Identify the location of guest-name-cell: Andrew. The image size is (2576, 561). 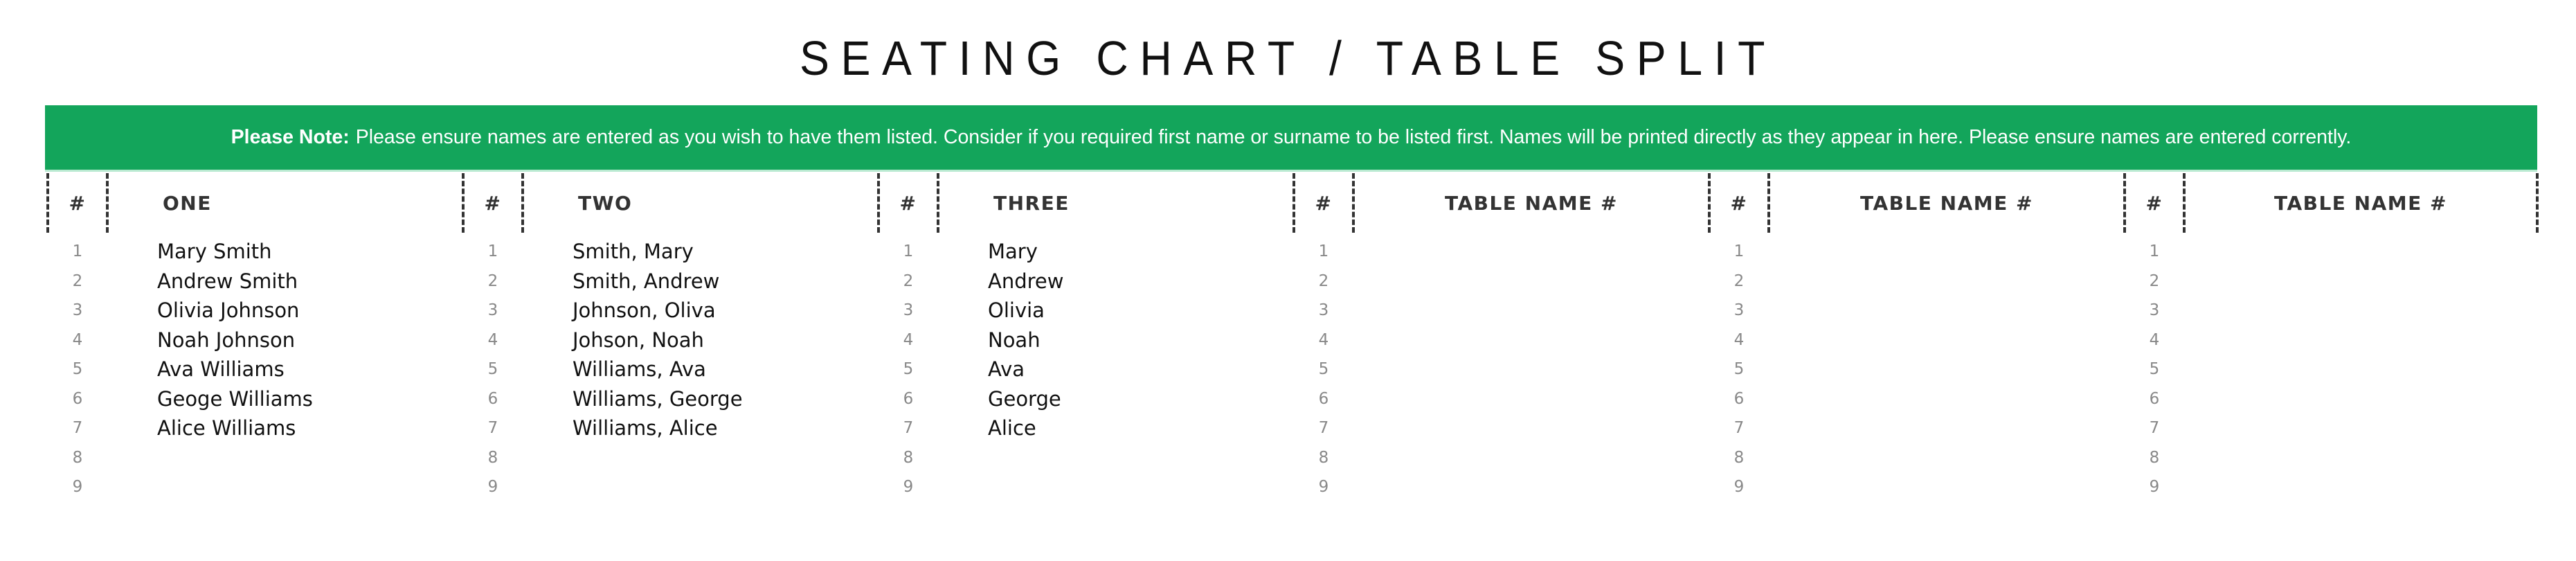
(1115, 281).